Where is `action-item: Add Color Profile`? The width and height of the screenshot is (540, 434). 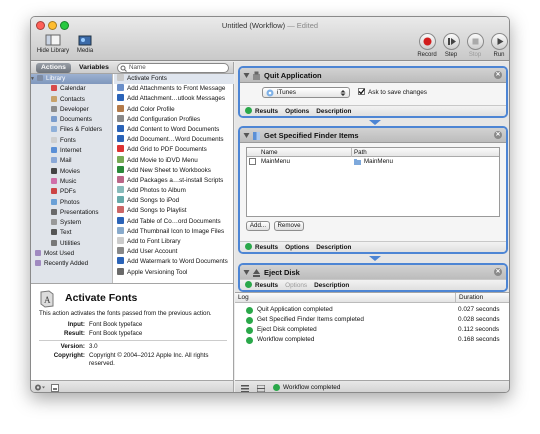 action-item: Add Color Profile is located at coordinates (174, 109).